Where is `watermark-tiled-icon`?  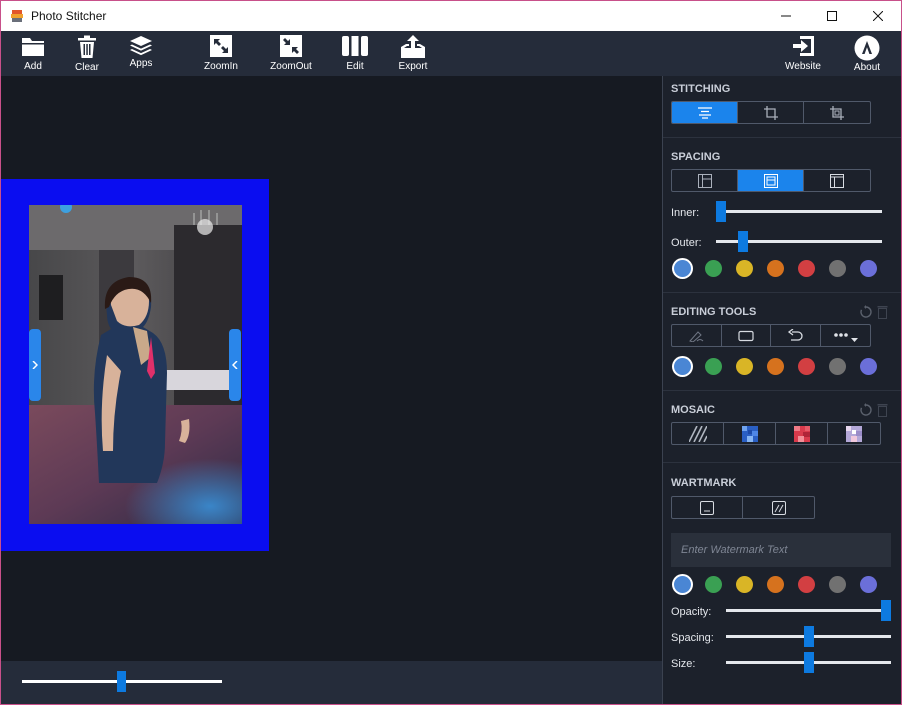
watermark-tiled-icon is located at coordinates (778, 507).